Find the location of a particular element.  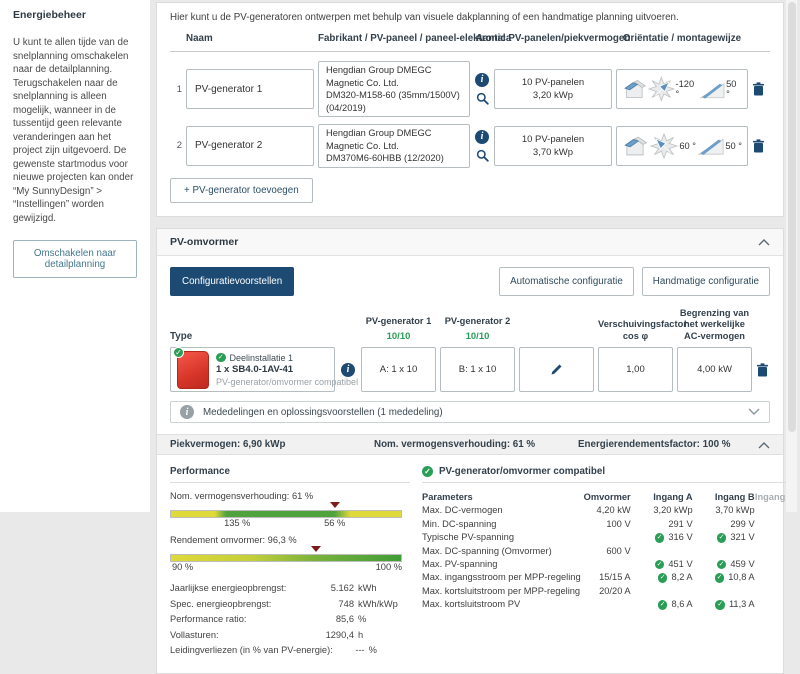

input-b-box: B: 1 x 10 is located at coordinates (477, 369).